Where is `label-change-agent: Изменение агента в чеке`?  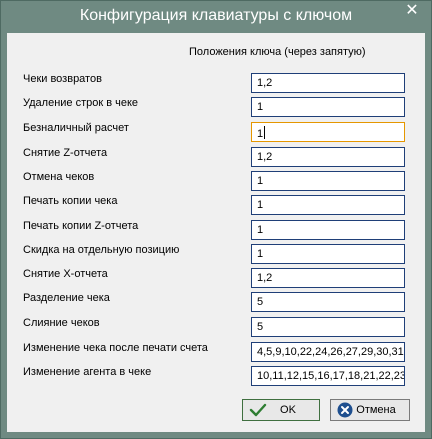
label-change-agent: Изменение агента в чеке is located at coordinates (87, 372).